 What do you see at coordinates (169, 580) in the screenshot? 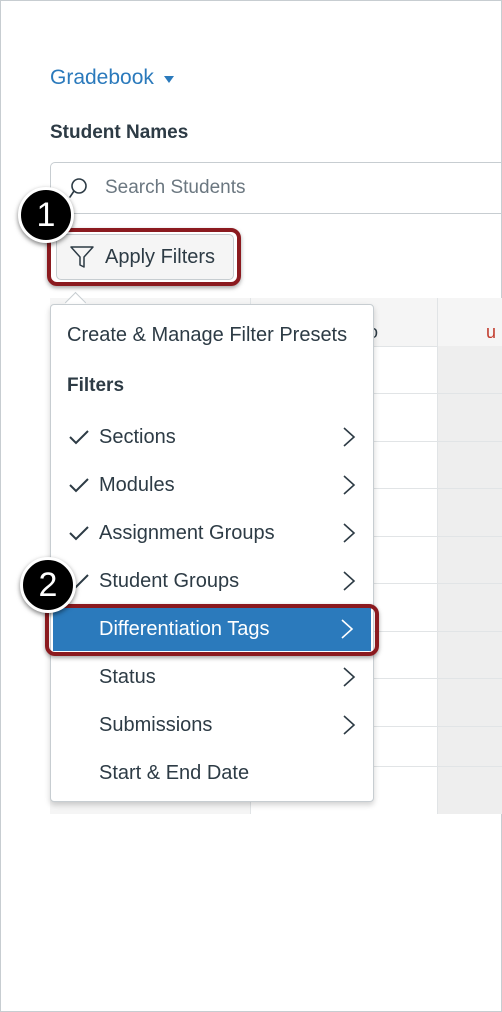
I see `menu-item-label: Student Groups` at bounding box center [169, 580].